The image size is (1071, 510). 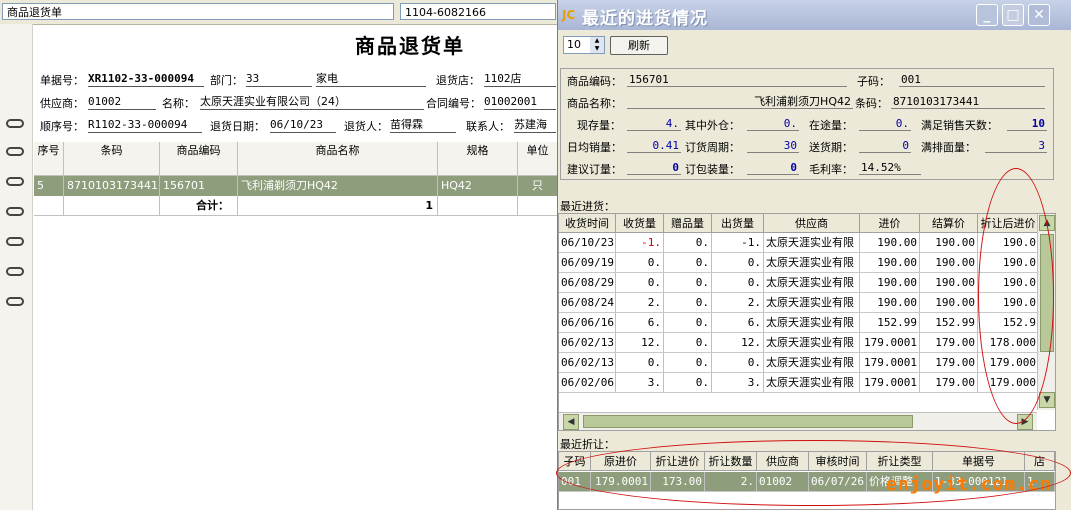 I want to click on daily-sales-label: 日均销量：, so click(x=594, y=147).